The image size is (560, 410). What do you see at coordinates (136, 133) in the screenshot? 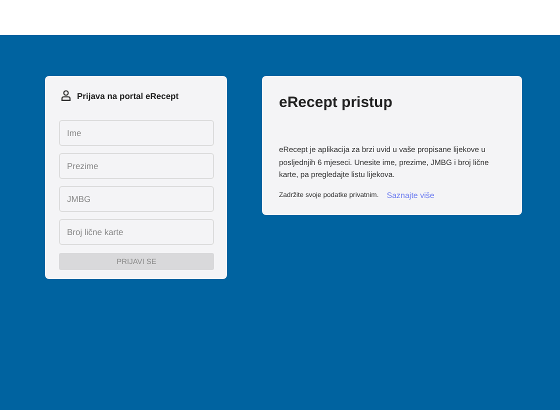
I see `input-field: Ime` at bounding box center [136, 133].